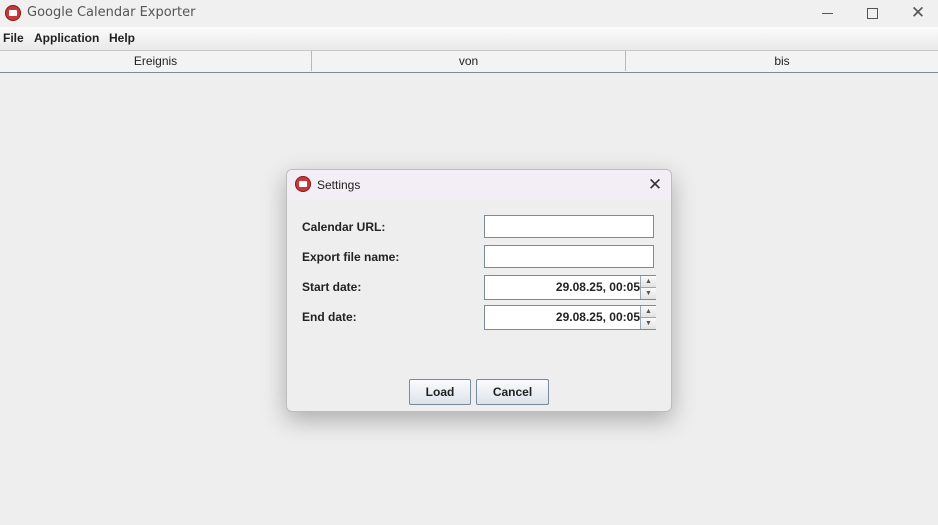 The height and width of the screenshot is (525, 938). Describe the element at coordinates (351, 257) in the screenshot. I see `export-file-name-label: Export file name:` at that location.